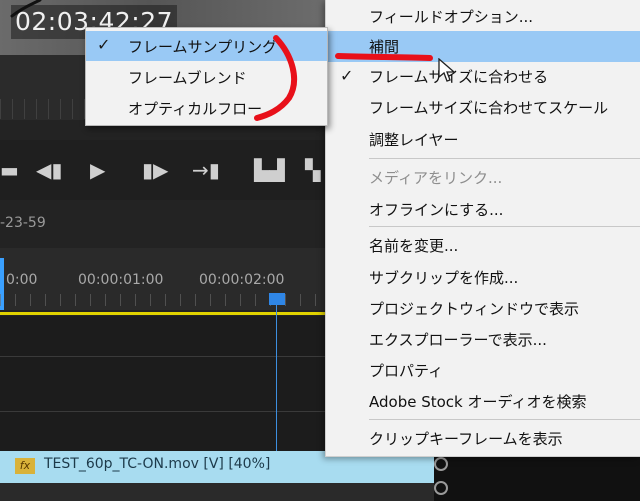  I want to click on menu-item-label: Adobe Stock オーディオを検索, so click(478, 402).